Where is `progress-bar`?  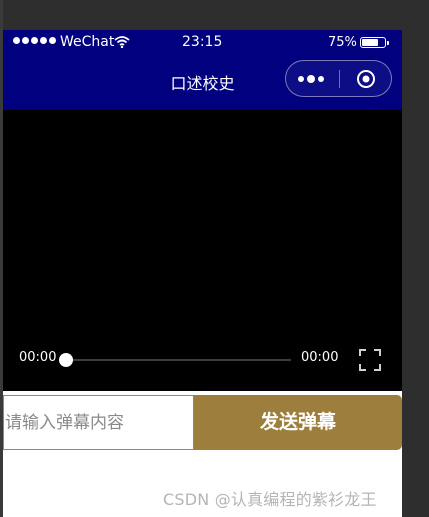
progress-bar is located at coordinates (178, 360).